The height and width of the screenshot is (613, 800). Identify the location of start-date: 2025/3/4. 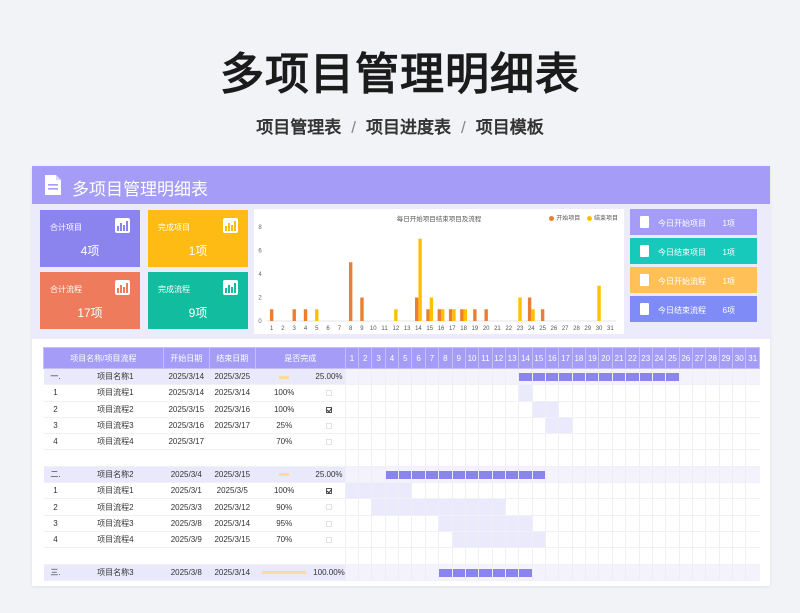
(186, 475).